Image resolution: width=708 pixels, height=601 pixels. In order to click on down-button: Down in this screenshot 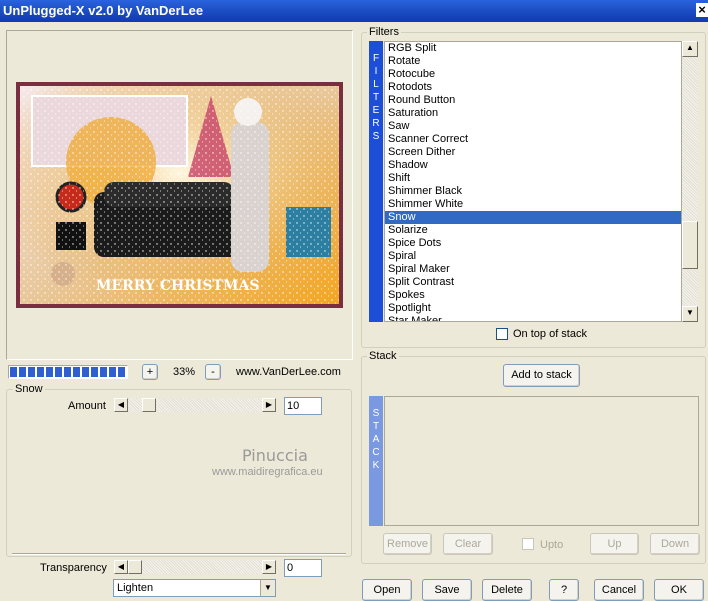, I will do `click(675, 544)`.